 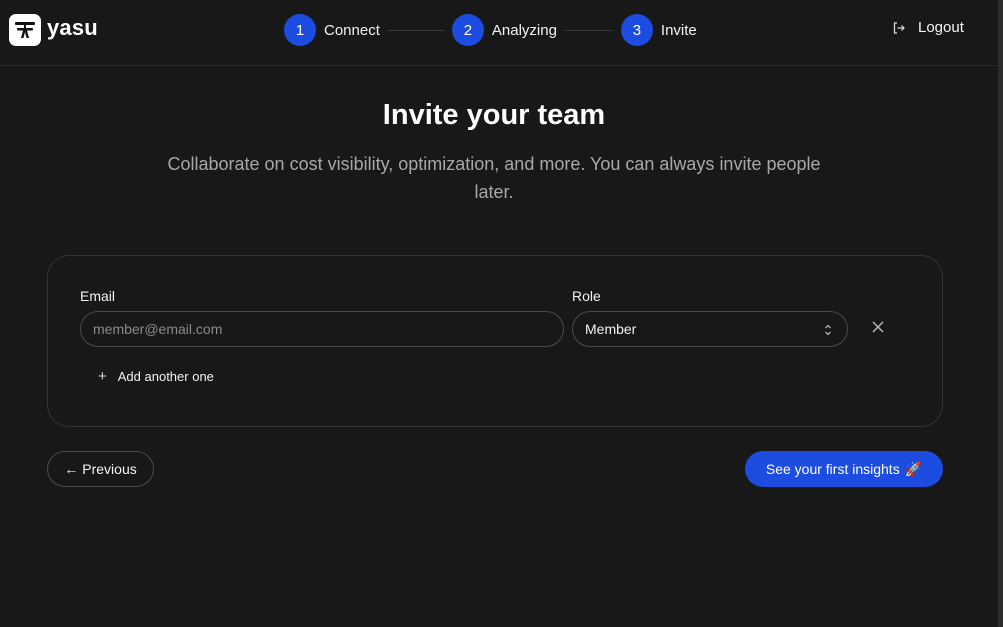 I want to click on step-analyzing: 2 Analyzing, so click(x=504, y=30).